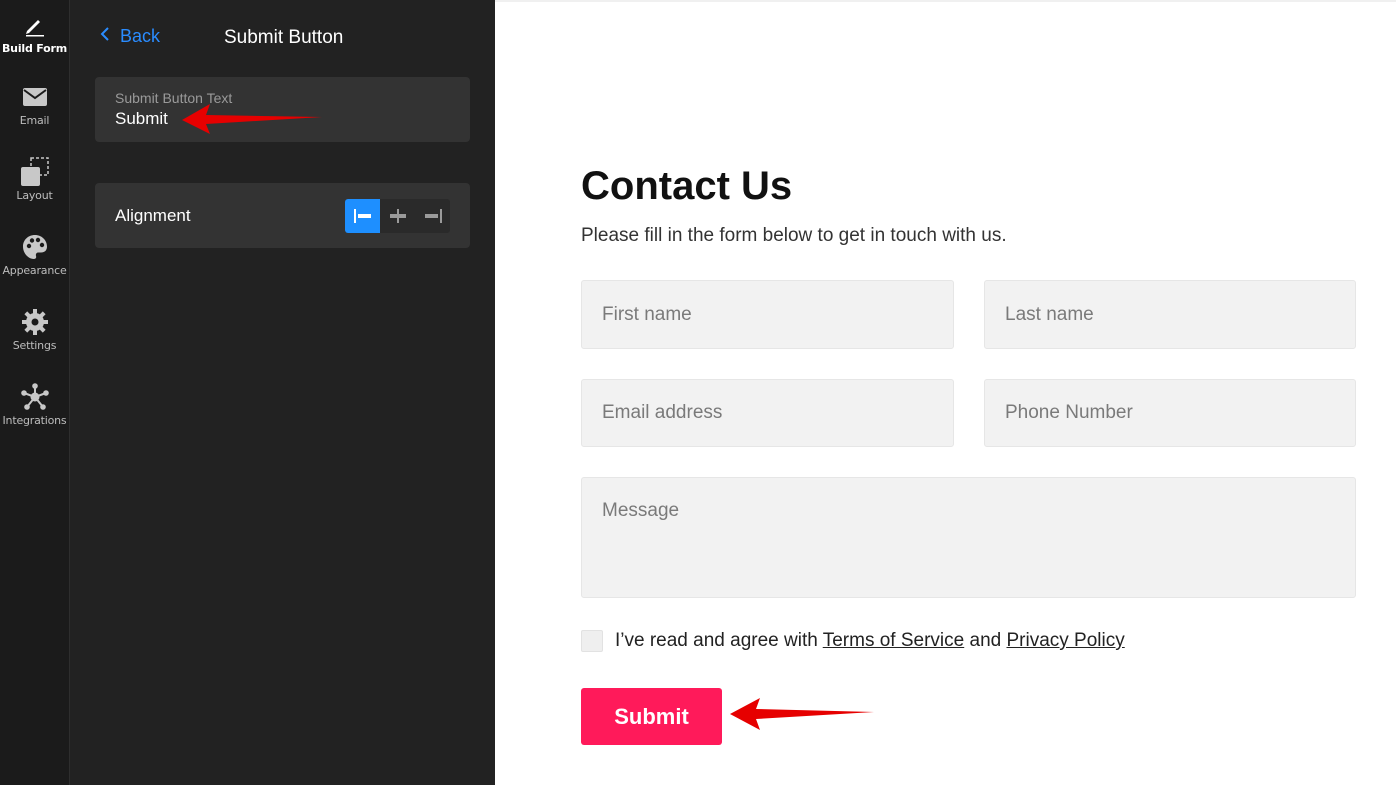 This screenshot has height=785, width=1396. Describe the element at coordinates (1170, 413) in the screenshot. I see `phone-input` at that location.